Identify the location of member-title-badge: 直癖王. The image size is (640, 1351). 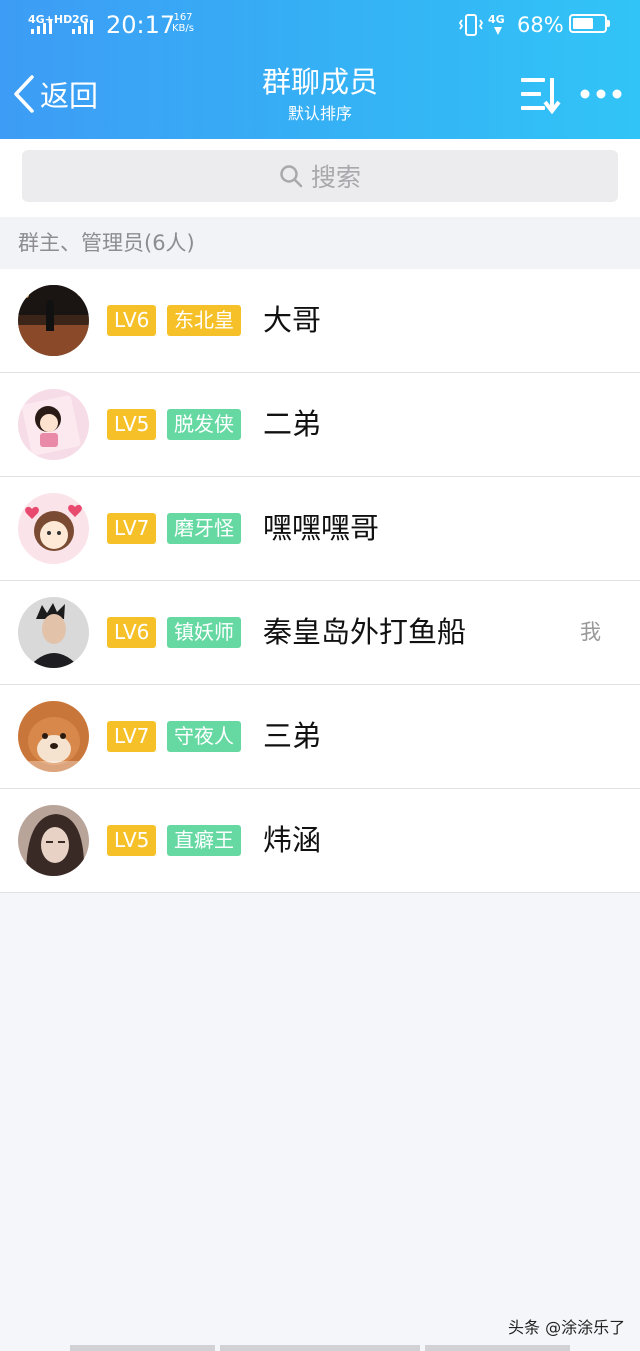
(204, 840).